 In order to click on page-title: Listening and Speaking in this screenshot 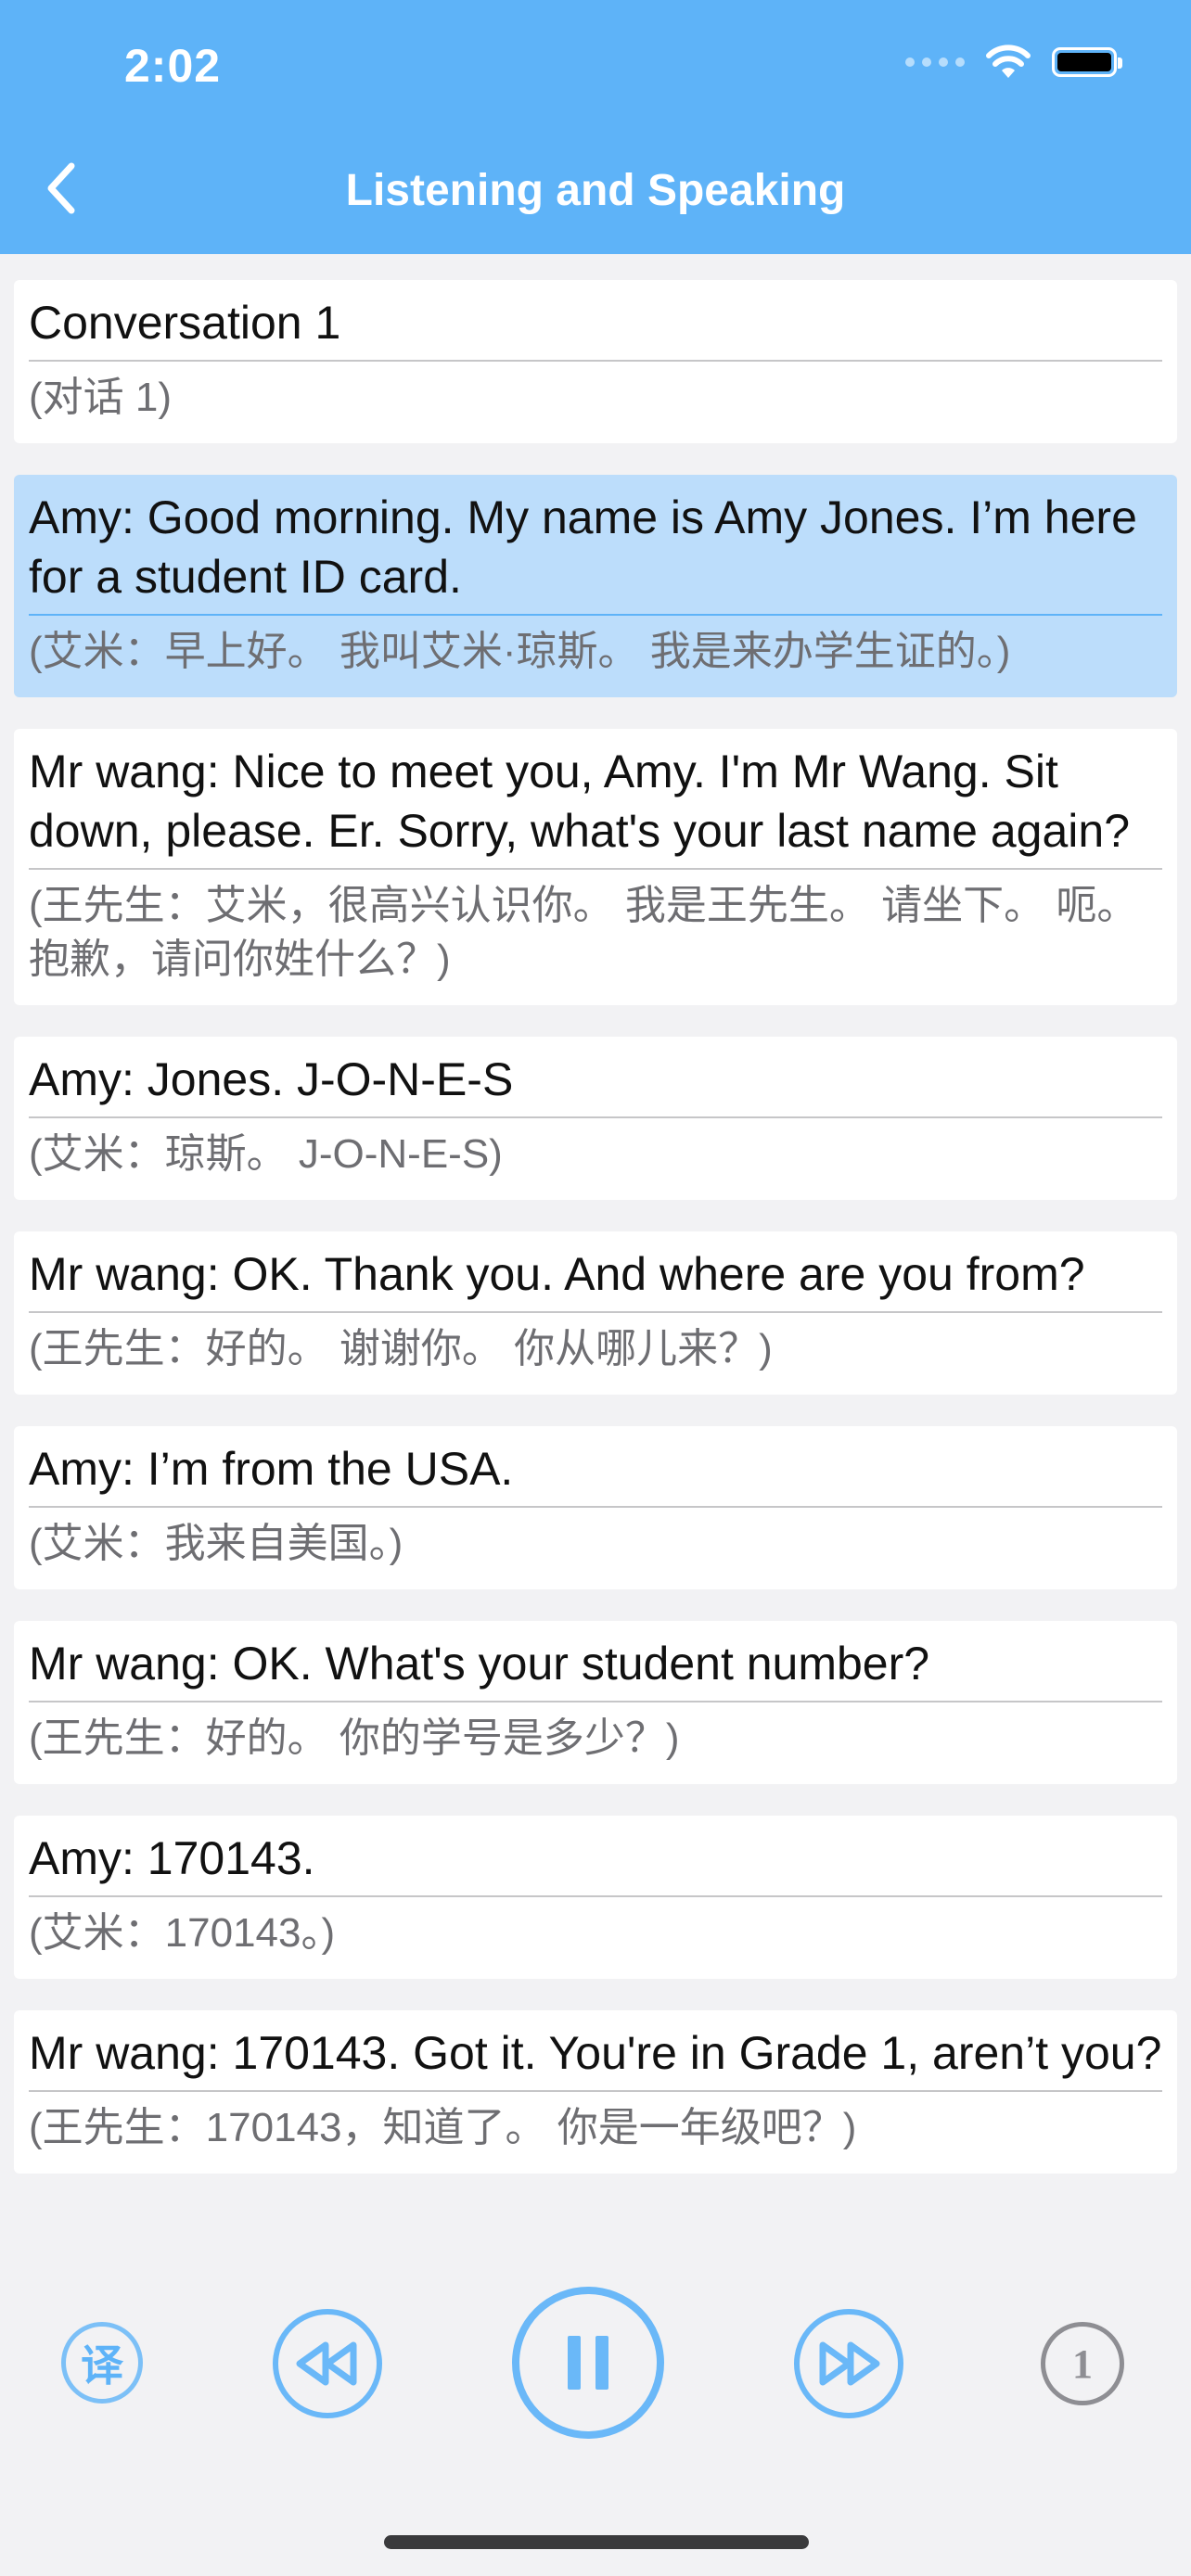, I will do `click(595, 191)`.